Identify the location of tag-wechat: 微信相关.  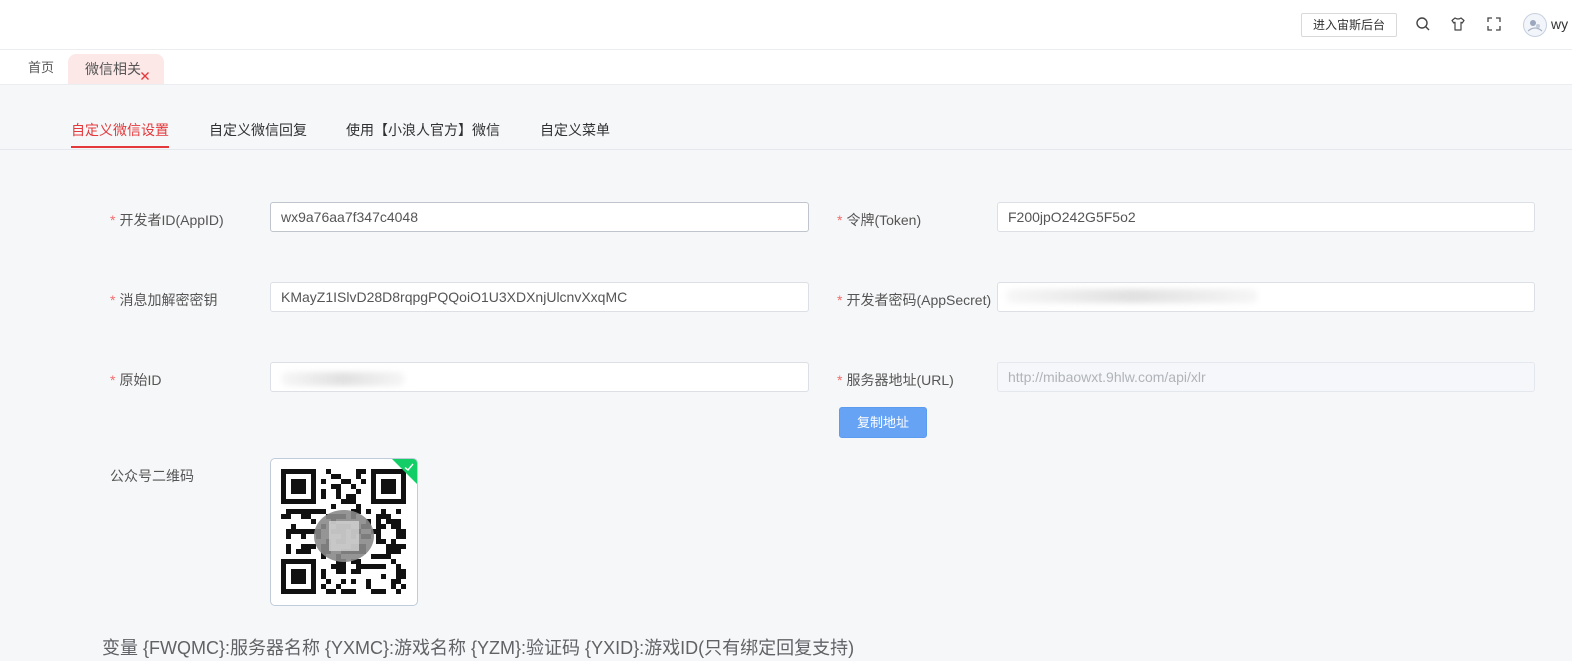
(116, 69).